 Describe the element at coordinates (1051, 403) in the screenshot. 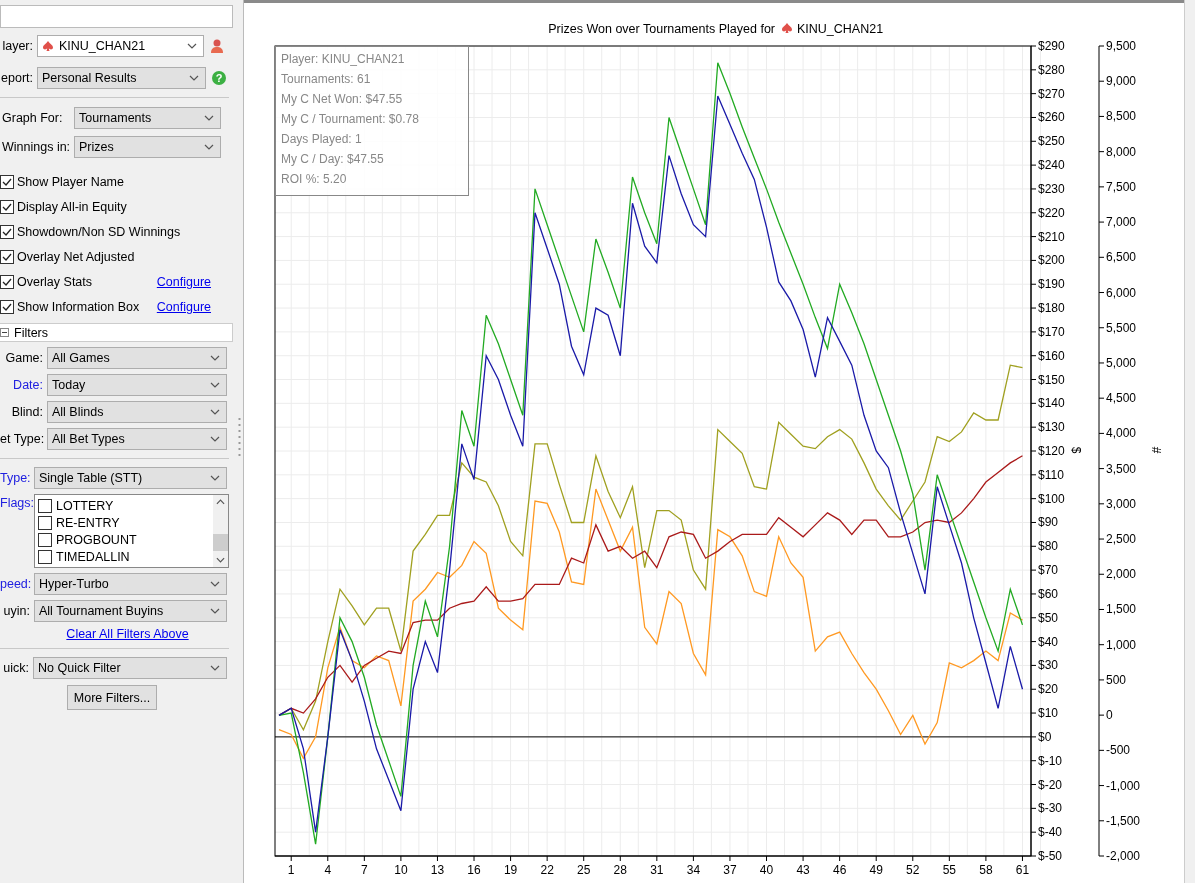

I see `tick-label: $140` at that location.